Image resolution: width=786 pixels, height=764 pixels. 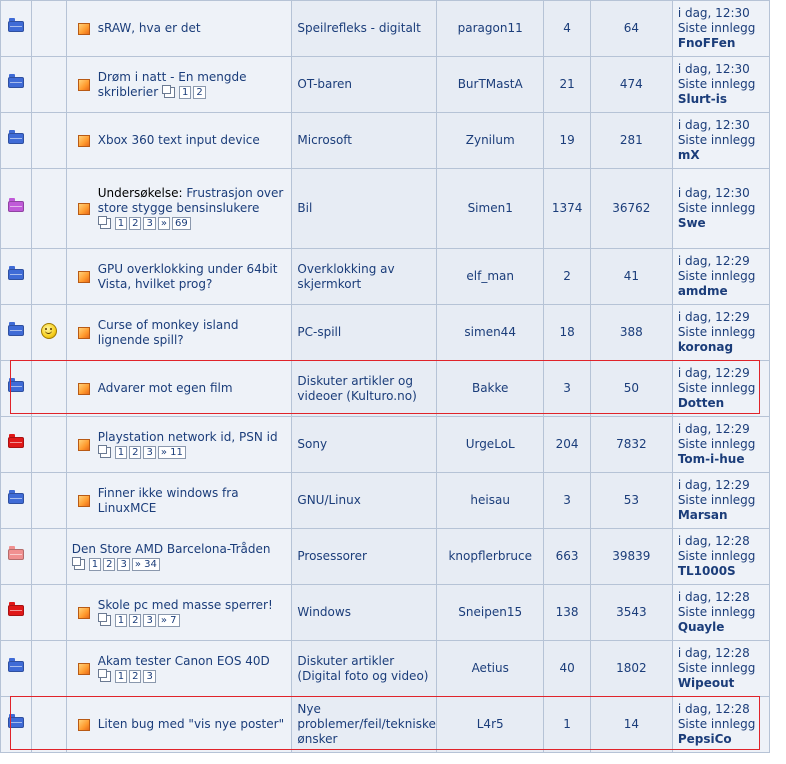 I want to click on thread-author: BurTMastA, so click(x=490, y=84).